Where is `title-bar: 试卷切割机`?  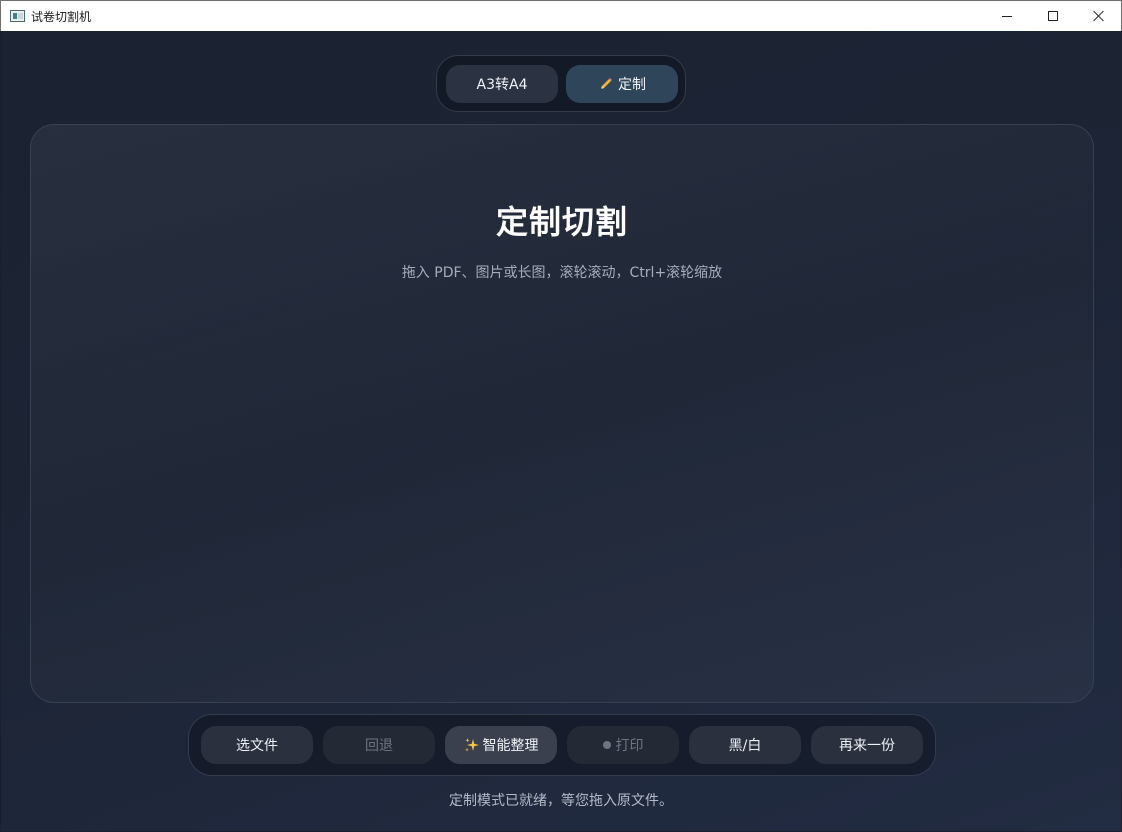 title-bar: 试卷切割机 is located at coordinates (561, 15).